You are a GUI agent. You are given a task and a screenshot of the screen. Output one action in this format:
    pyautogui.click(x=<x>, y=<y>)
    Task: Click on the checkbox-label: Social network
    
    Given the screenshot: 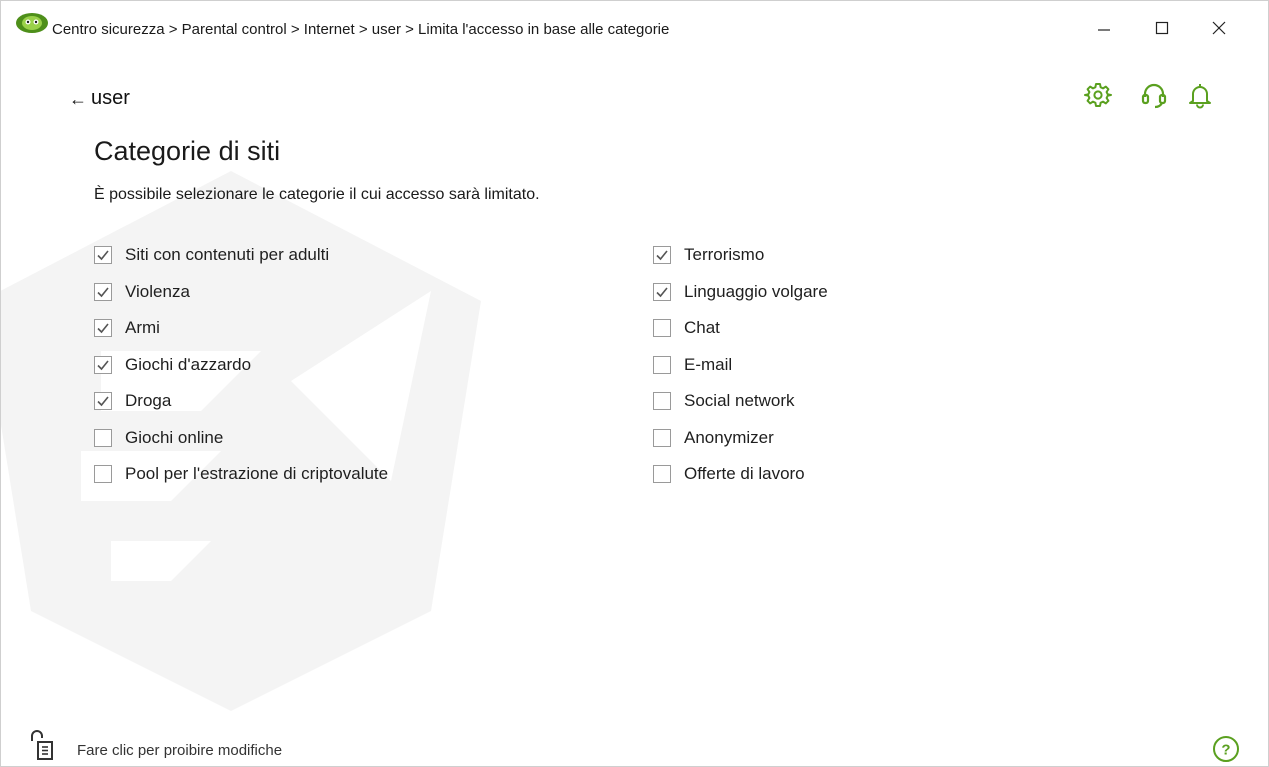 What is the action you would take?
    pyautogui.click(x=739, y=401)
    